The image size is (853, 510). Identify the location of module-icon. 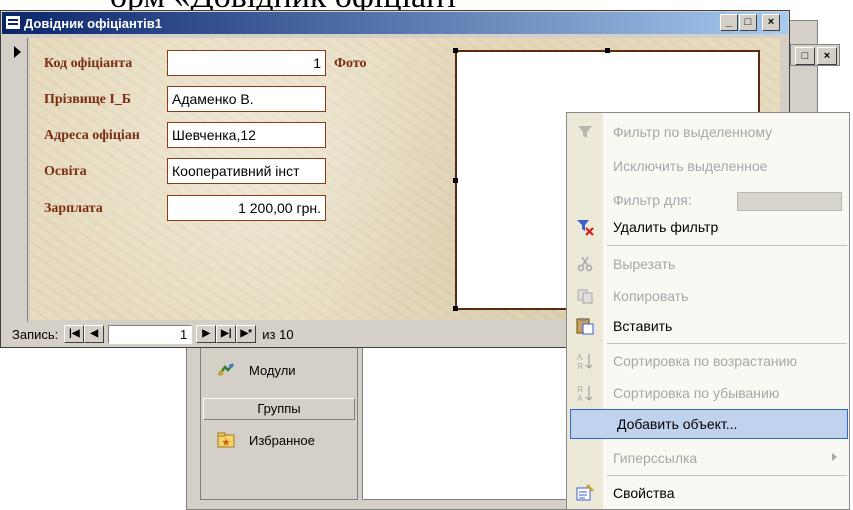
(226, 370).